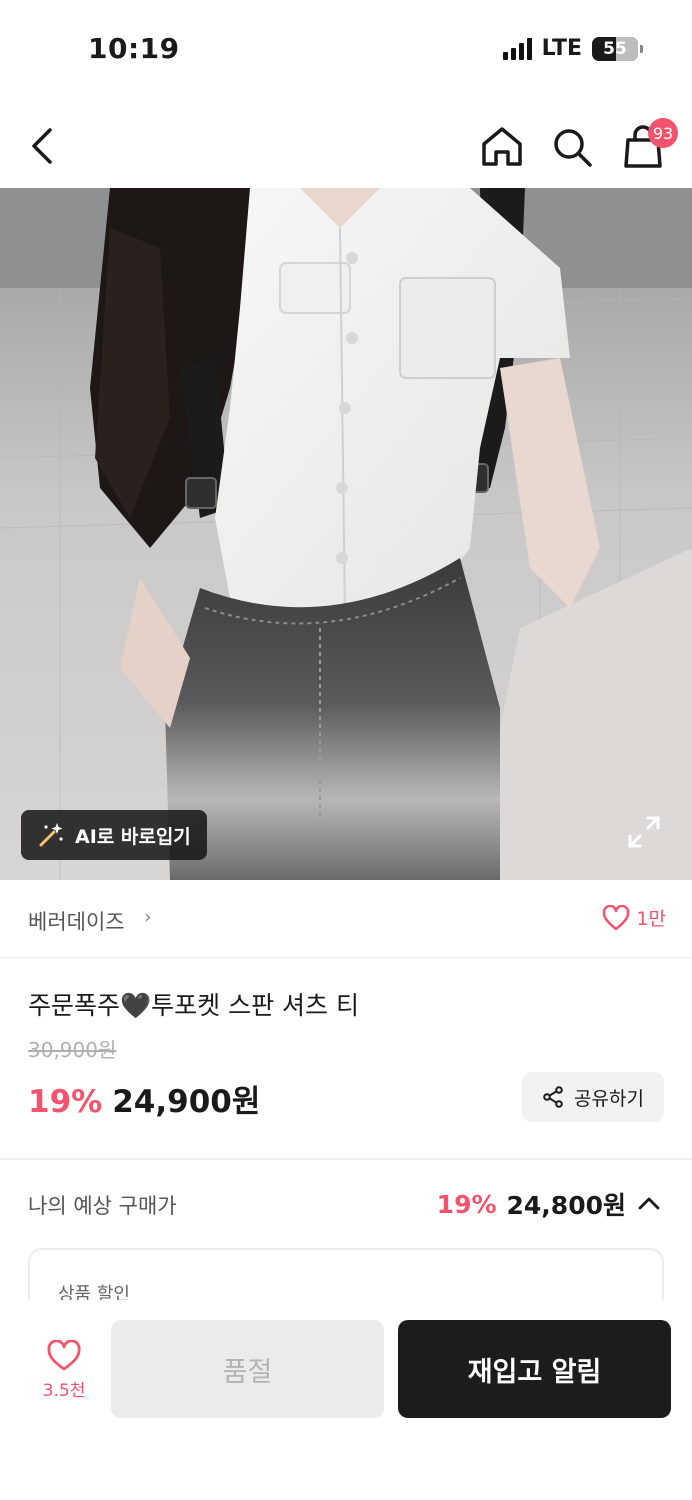 The image size is (692, 1500). Describe the element at coordinates (663, 133) in the screenshot. I see `cart-count-badge: 93` at that location.